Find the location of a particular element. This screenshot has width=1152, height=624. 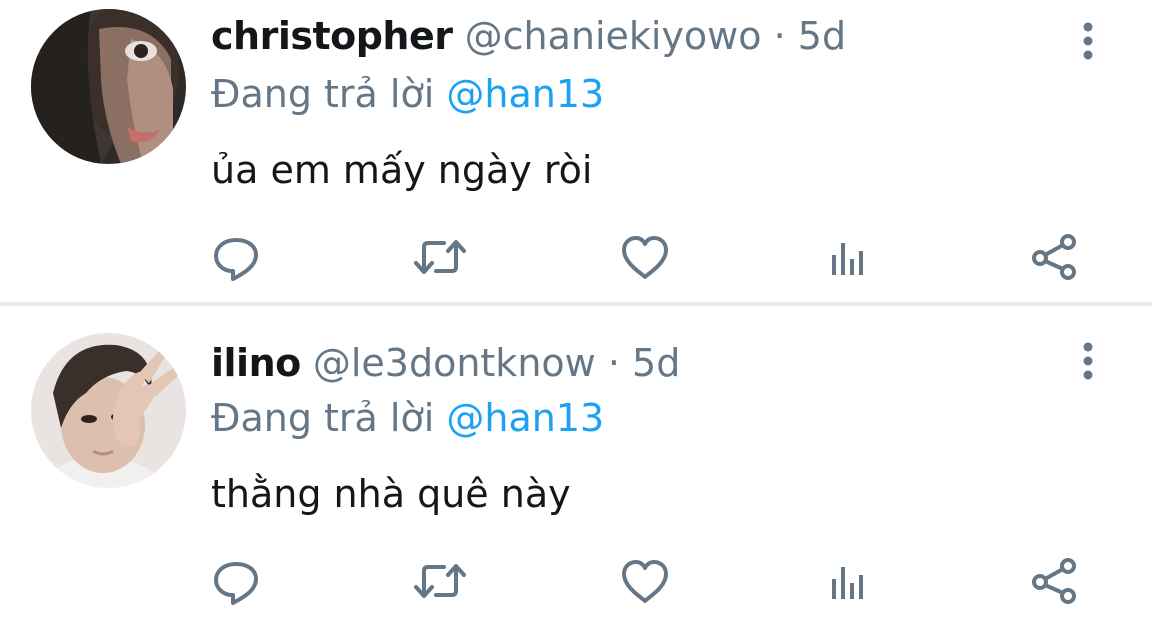

display-name: ilino is located at coordinates (256, 363).